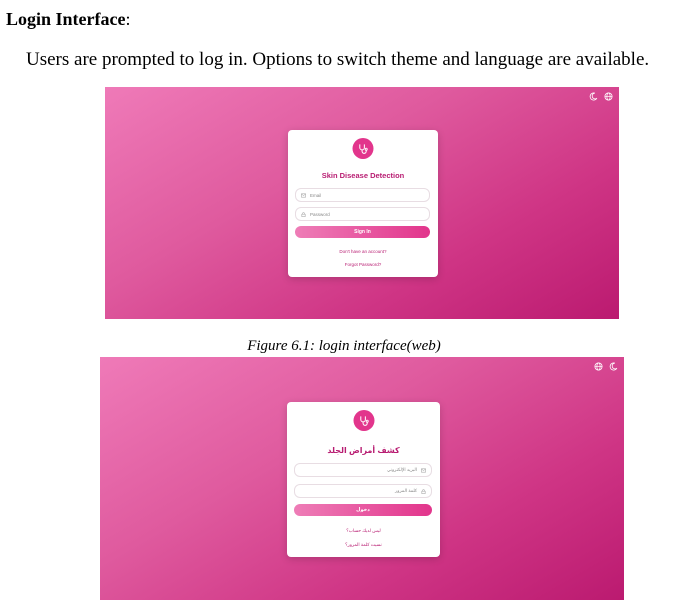  Describe the element at coordinates (363, 545) in the screenshot. I see `forgot-password-link: نسيت كلمة المرور؟` at that location.